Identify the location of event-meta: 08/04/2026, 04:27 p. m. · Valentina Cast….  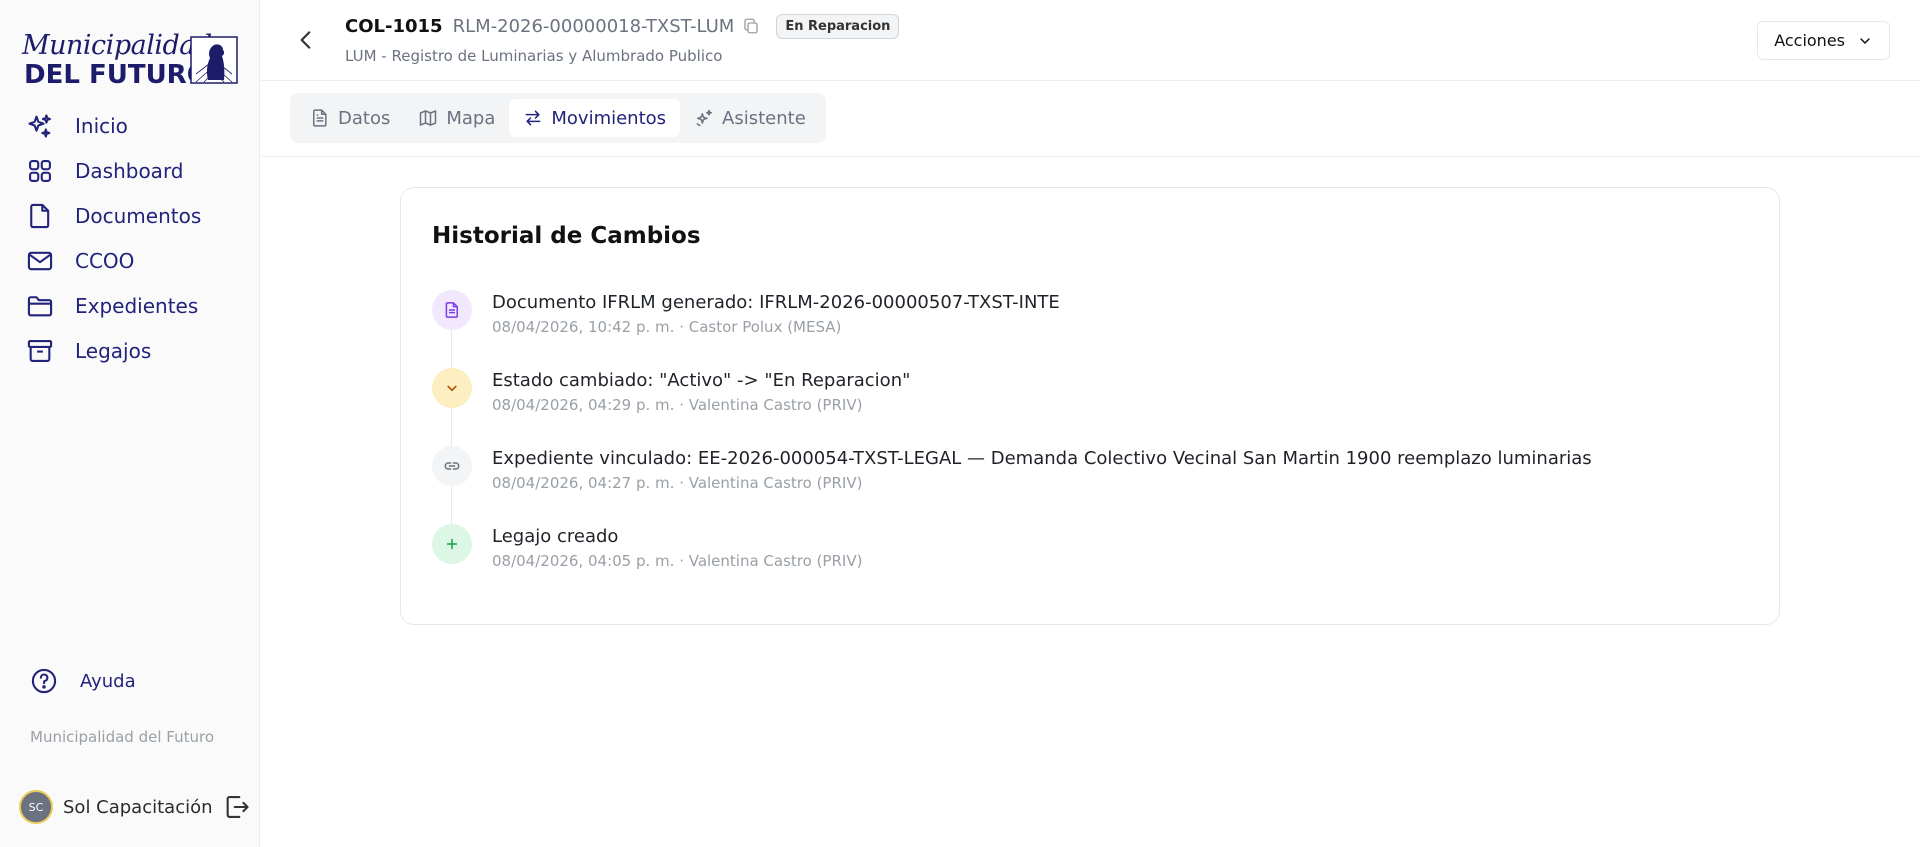
(677, 483).